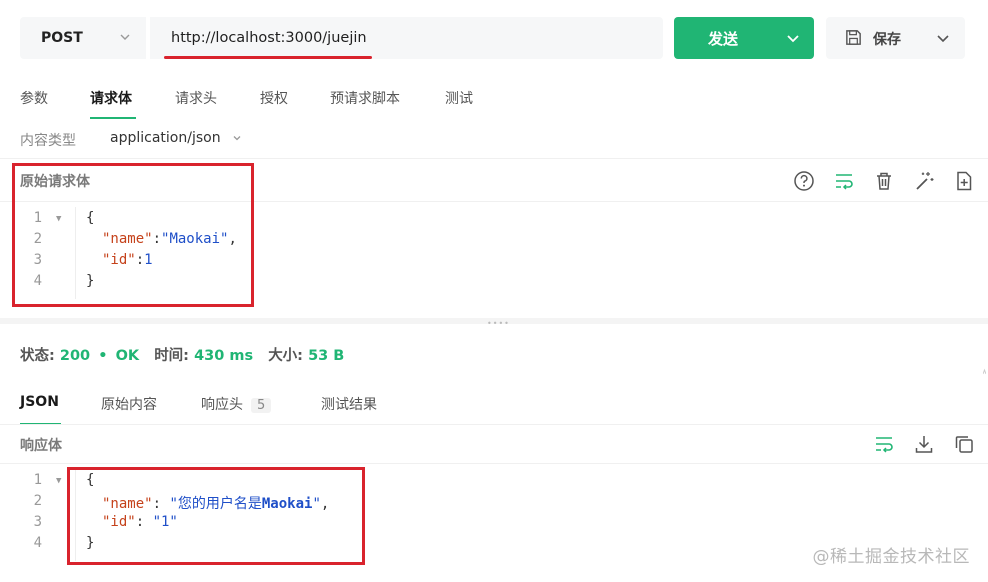 The image size is (988, 582). Describe the element at coordinates (406, 38) in the screenshot. I see `url-input: http://localhost:3000/juejin` at that location.